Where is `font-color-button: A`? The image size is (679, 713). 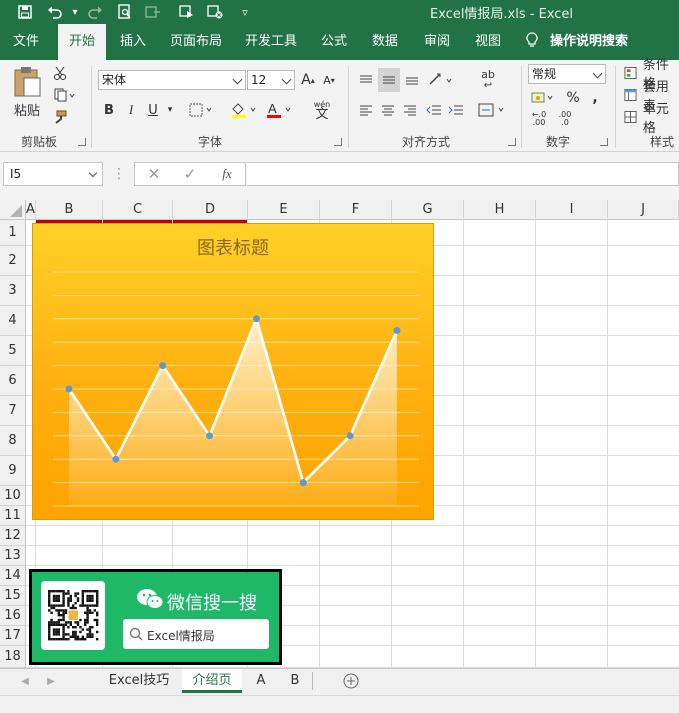 font-color-button: A is located at coordinates (279, 110).